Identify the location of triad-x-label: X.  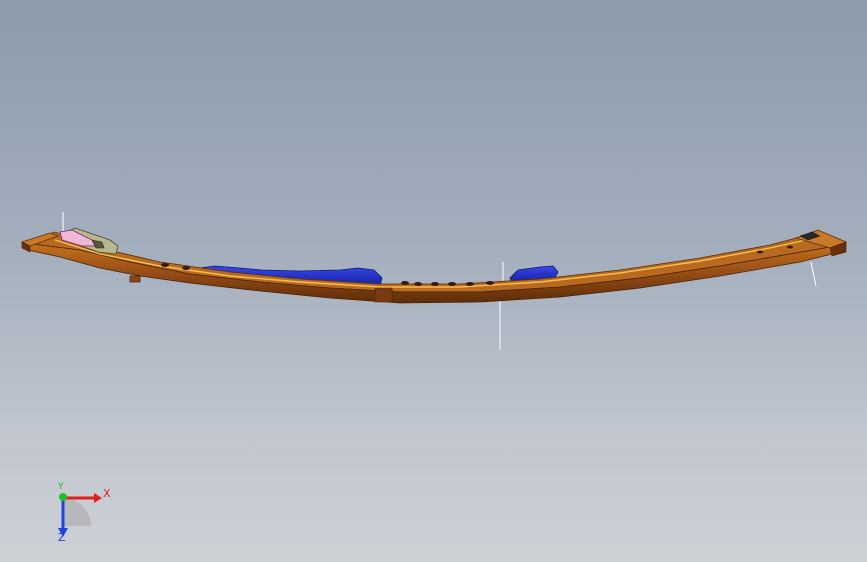
(107, 493).